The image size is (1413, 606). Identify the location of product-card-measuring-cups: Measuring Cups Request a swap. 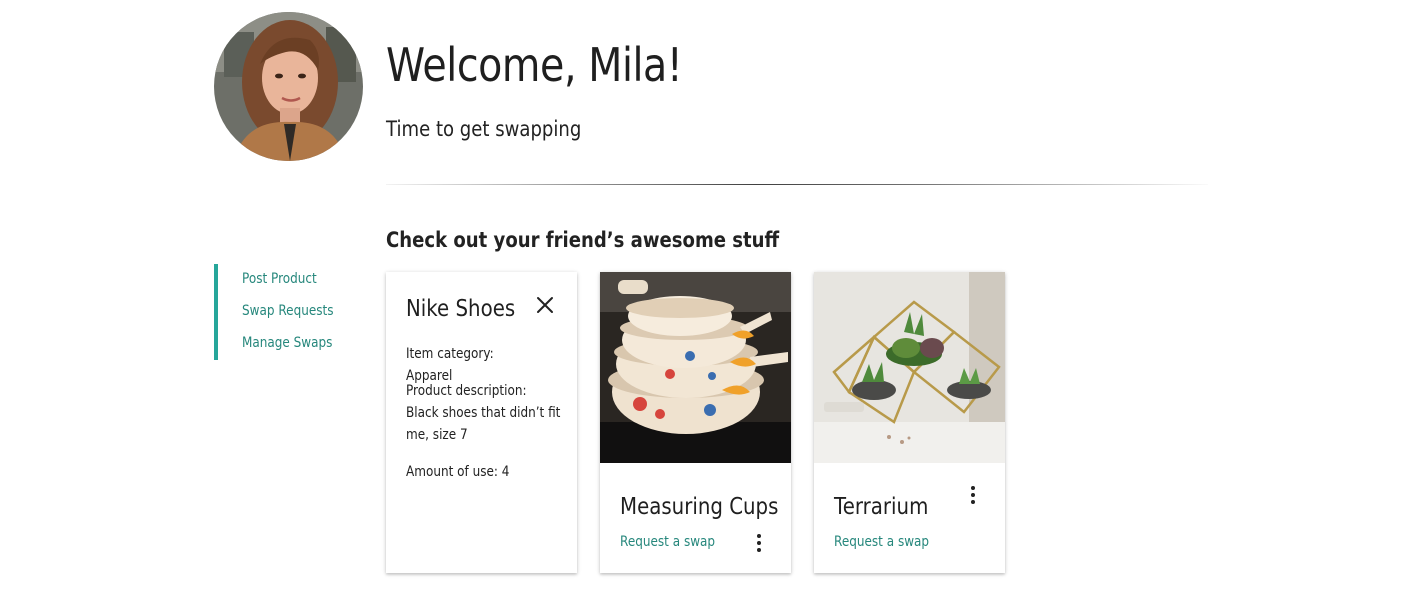
(695, 422).